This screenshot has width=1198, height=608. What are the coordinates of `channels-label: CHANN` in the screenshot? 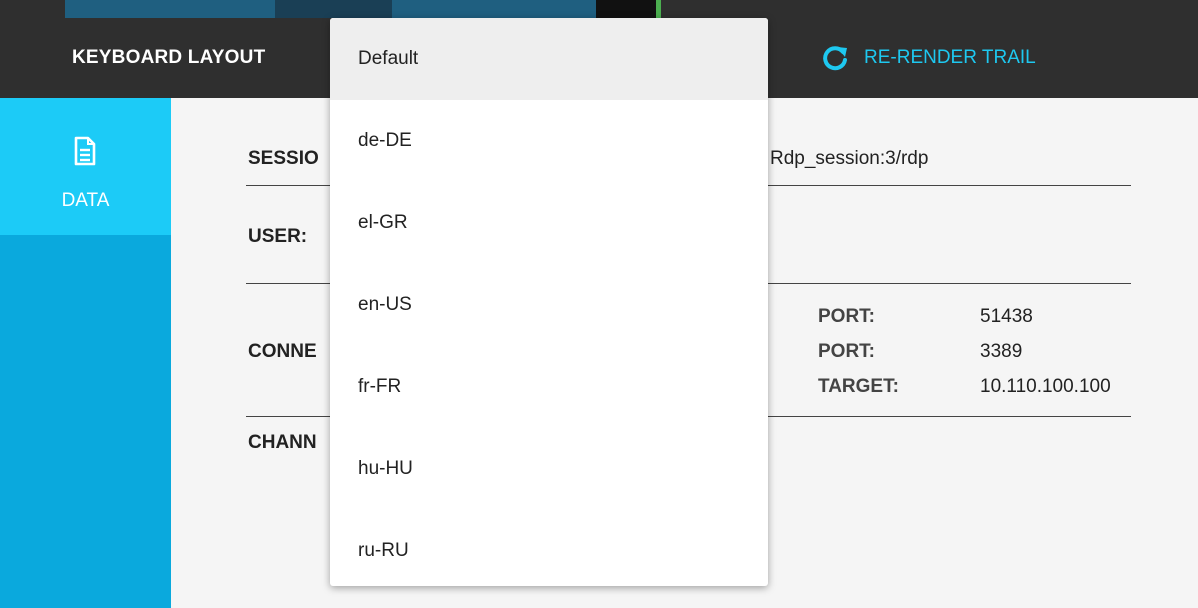 It's located at (282, 442).